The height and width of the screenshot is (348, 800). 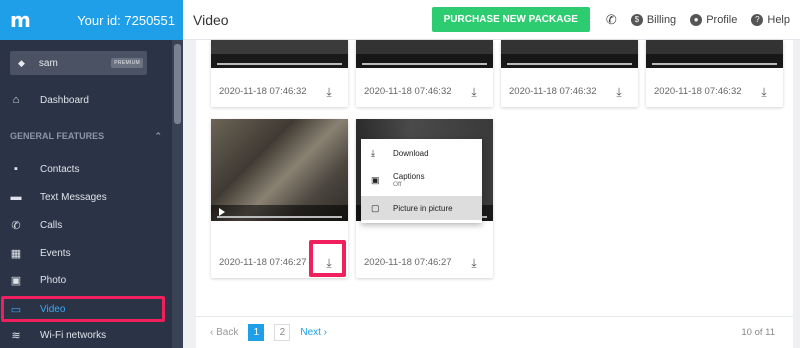 What do you see at coordinates (53, 280) in the screenshot?
I see `sidebar-item-label: Photo` at bounding box center [53, 280].